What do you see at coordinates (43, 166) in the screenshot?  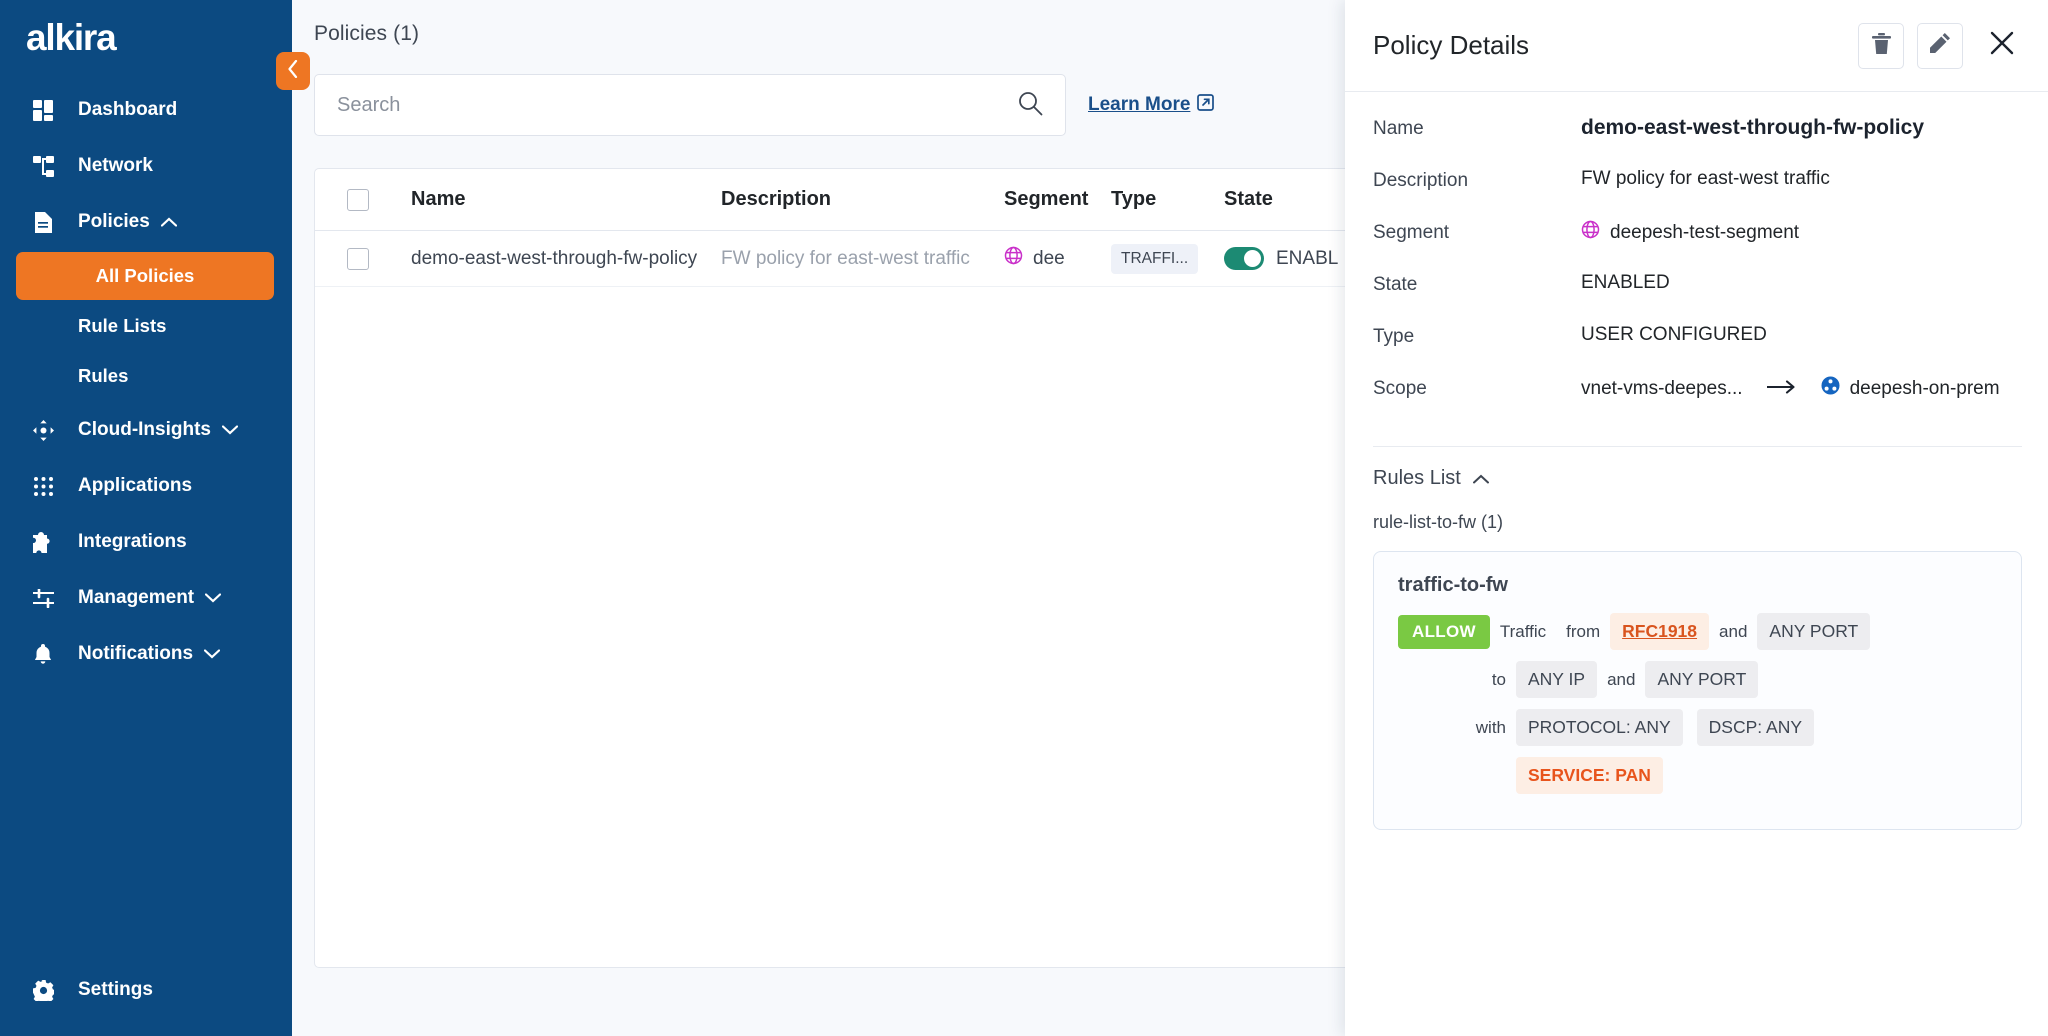 I see `network-icon` at bounding box center [43, 166].